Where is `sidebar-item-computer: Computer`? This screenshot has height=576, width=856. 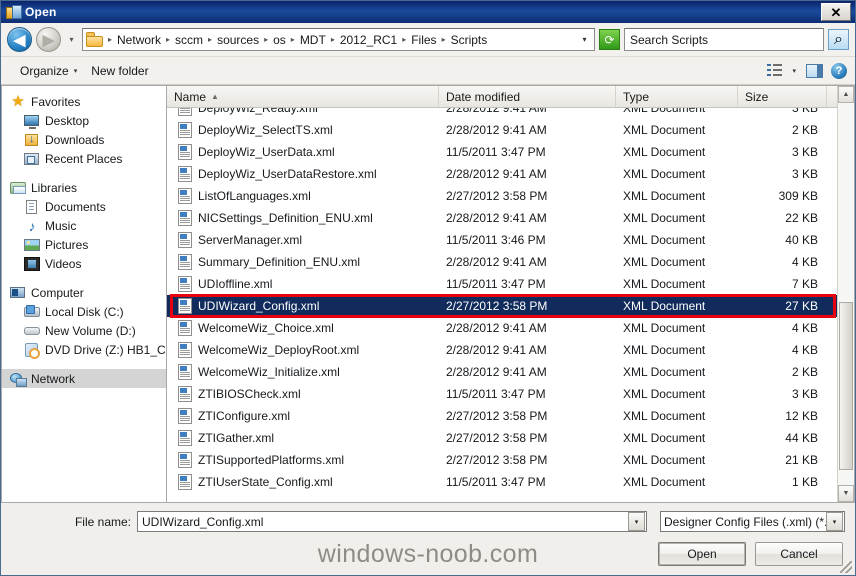
sidebar-item-computer: Computer is located at coordinates (84, 292).